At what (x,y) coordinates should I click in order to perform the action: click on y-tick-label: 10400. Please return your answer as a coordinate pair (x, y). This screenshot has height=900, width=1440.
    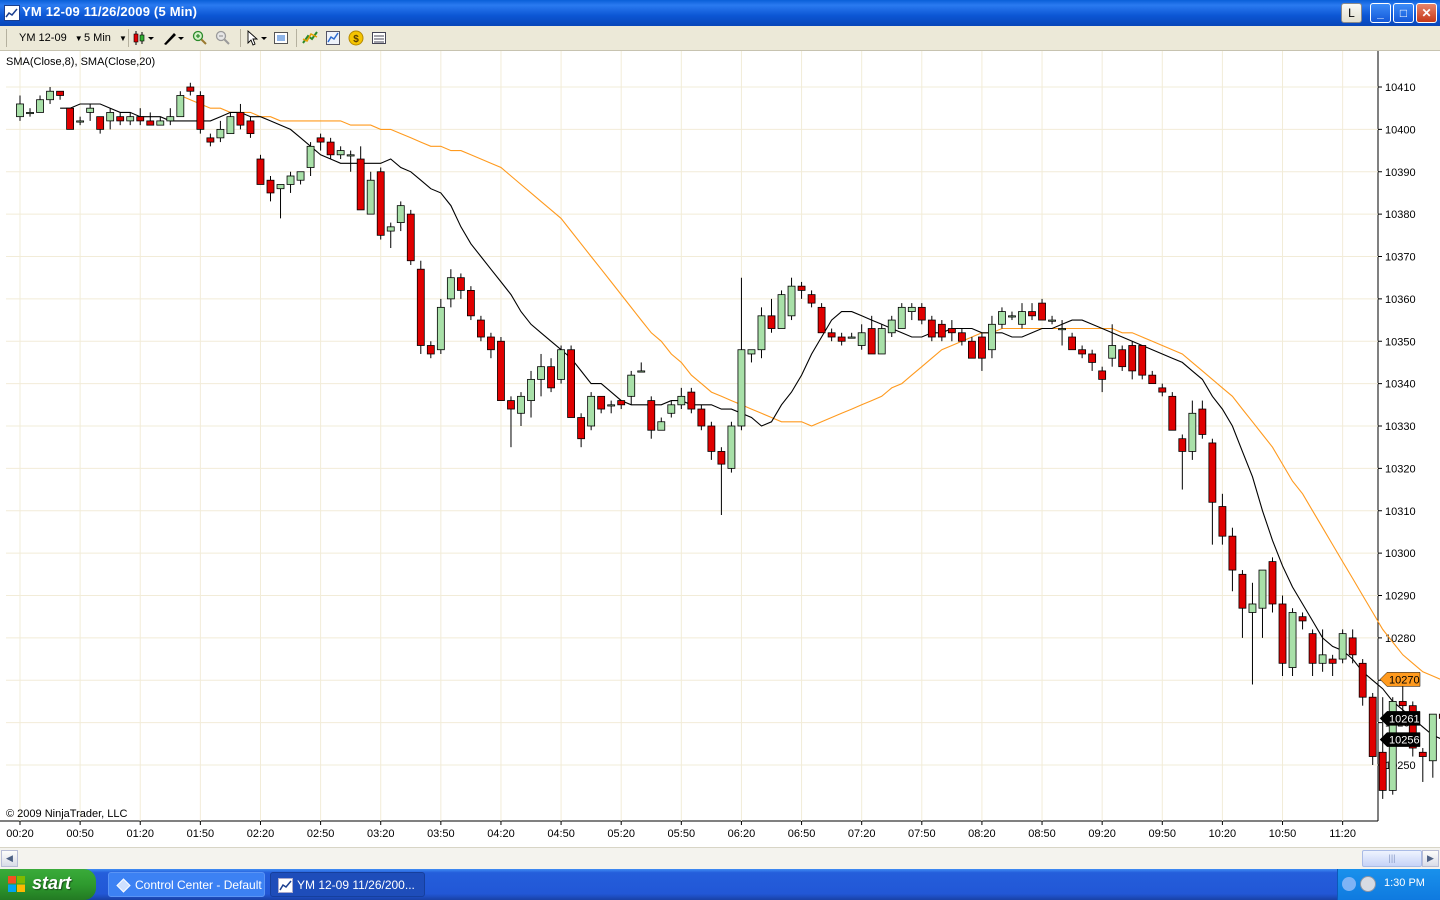
    Looking at the image, I should click on (1400, 130).